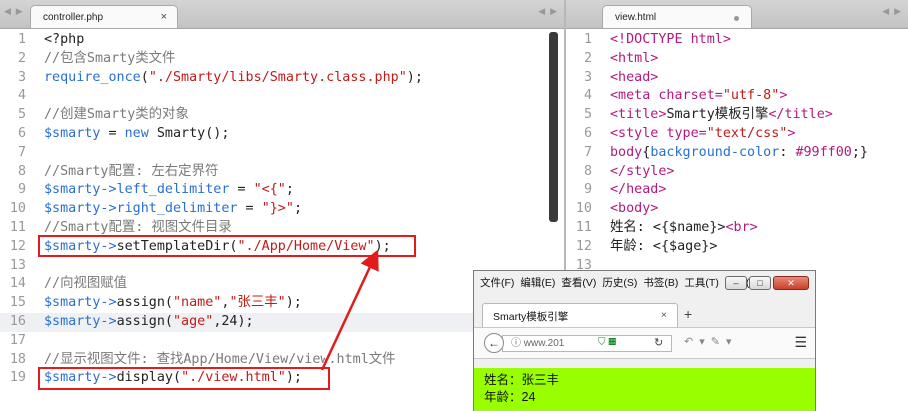 Image resolution: width=908 pixels, height=411 pixels. Describe the element at coordinates (86, 284) in the screenshot. I see `code-token: //向视图赋值` at that location.